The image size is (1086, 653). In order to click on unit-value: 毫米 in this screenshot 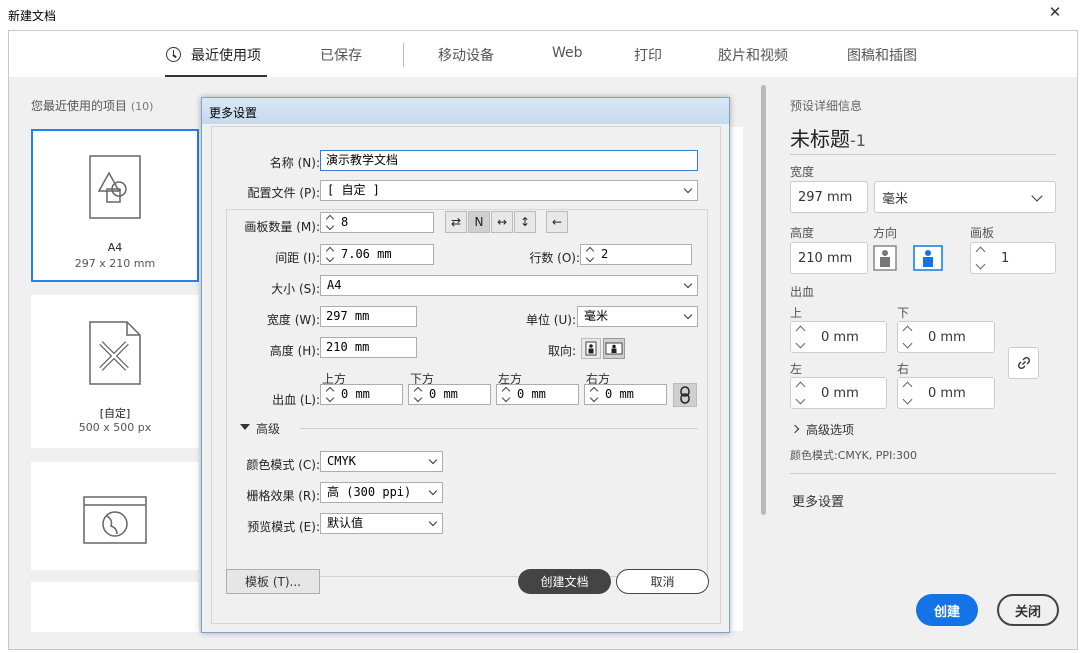, I will do `click(895, 199)`.